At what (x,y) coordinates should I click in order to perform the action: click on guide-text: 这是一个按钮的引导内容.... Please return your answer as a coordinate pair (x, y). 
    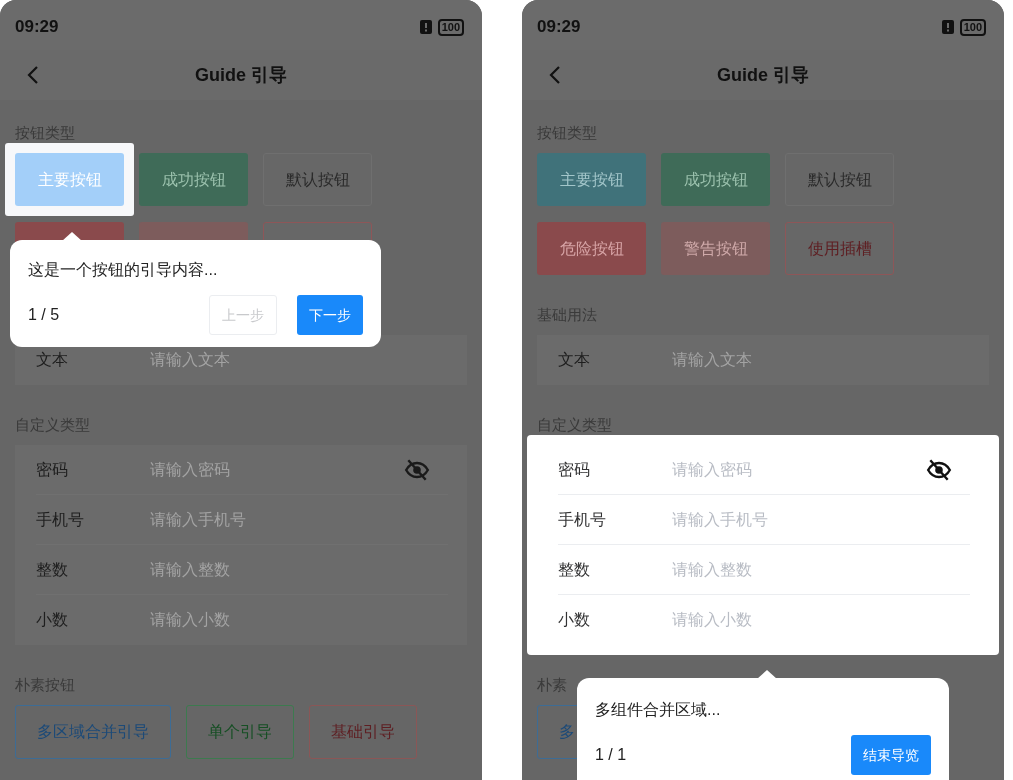
    Looking at the image, I should click on (123, 270).